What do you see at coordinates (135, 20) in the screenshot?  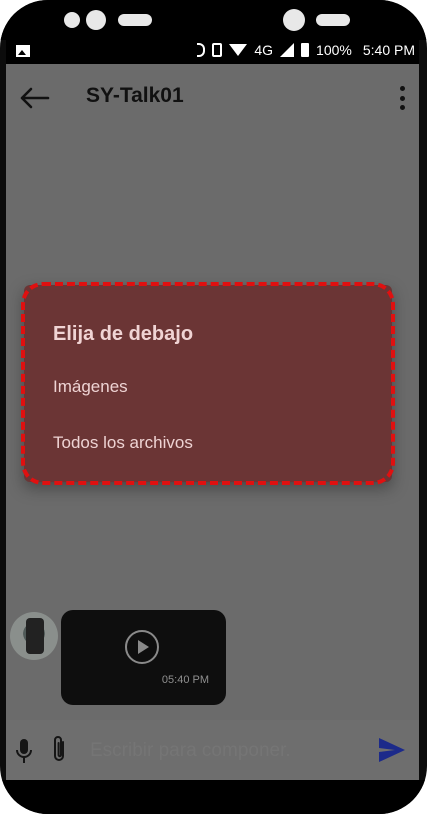 I see `earpiece` at bounding box center [135, 20].